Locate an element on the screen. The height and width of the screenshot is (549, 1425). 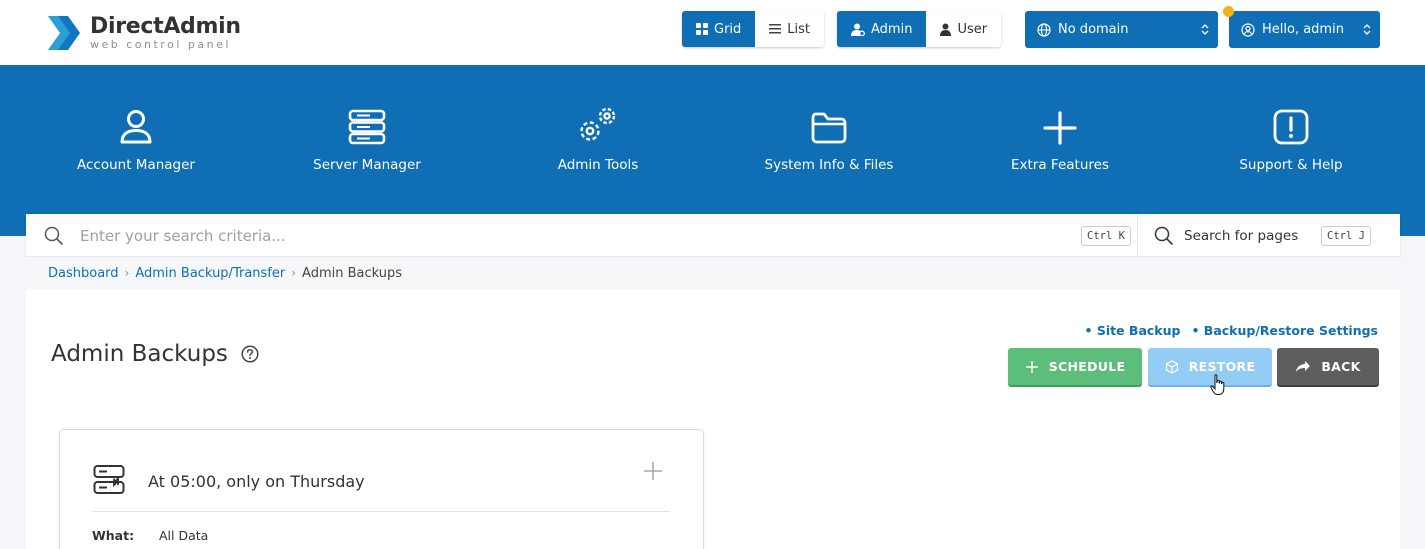
nav-system-info-files: System Info & Files is located at coordinates (829, 138).